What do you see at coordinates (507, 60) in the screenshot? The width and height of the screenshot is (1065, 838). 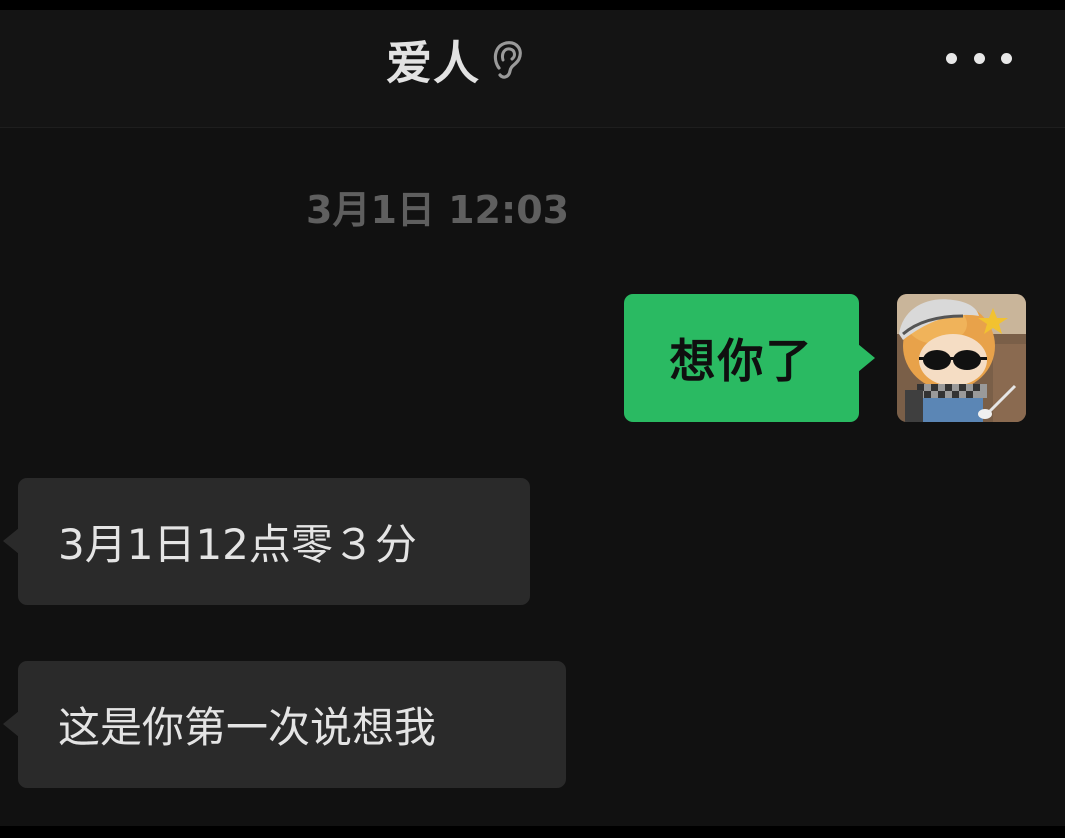 I see `ear-icon` at bounding box center [507, 60].